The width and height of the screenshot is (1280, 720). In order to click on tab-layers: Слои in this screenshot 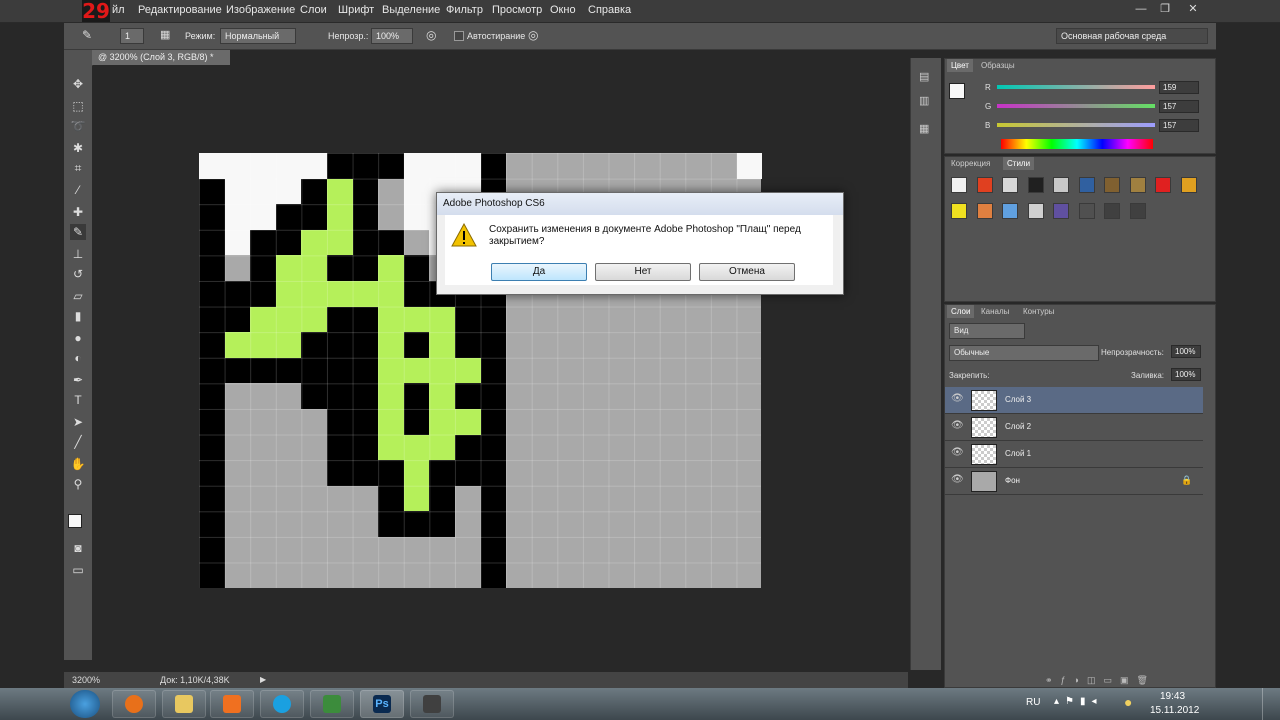, I will do `click(961, 311)`.